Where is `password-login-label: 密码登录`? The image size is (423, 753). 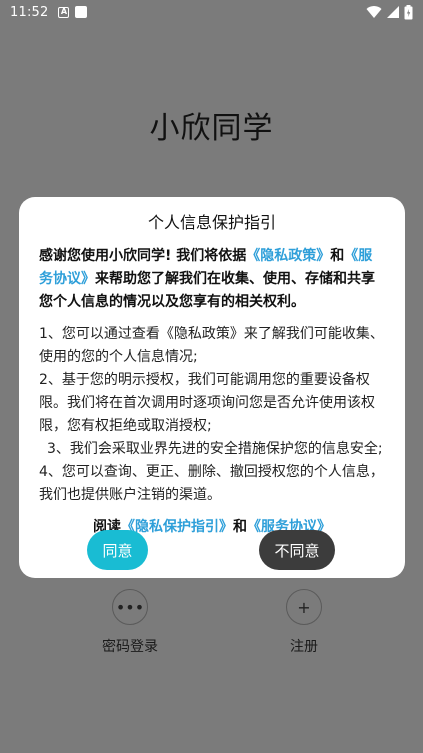 password-login-label: 密码登录 is located at coordinates (130, 646).